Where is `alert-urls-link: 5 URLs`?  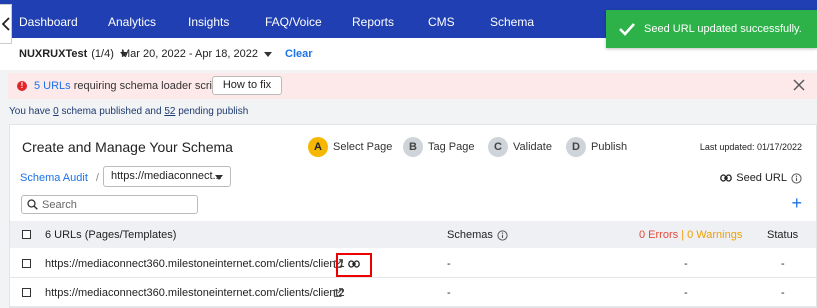
alert-urls-link: 5 URLs is located at coordinates (52, 86).